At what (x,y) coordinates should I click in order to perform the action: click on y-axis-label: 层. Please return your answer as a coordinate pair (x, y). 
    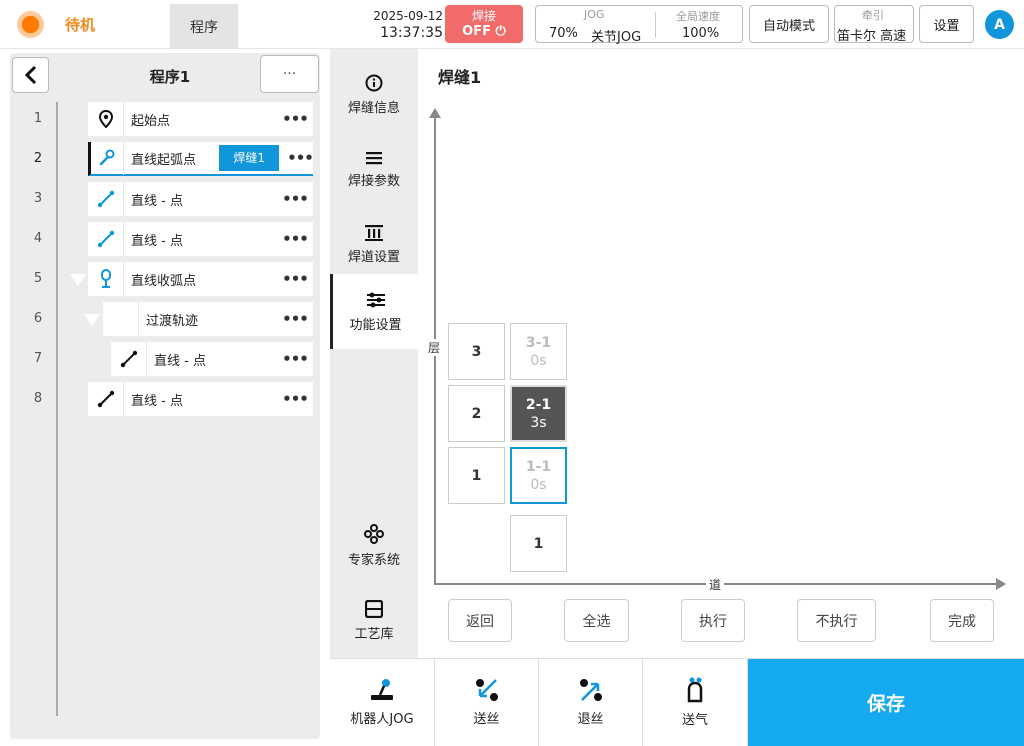
    Looking at the image, I should click on (434, 347).